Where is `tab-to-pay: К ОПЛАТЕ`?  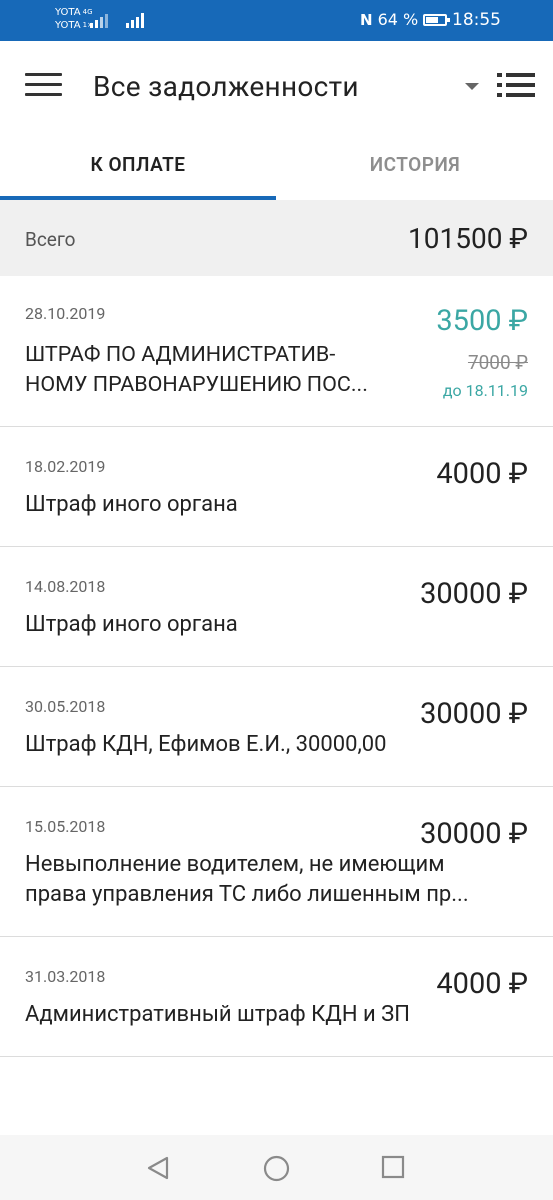
tab-to-pay: К ОПЛАТЕ is located at coordinates (138, 164).